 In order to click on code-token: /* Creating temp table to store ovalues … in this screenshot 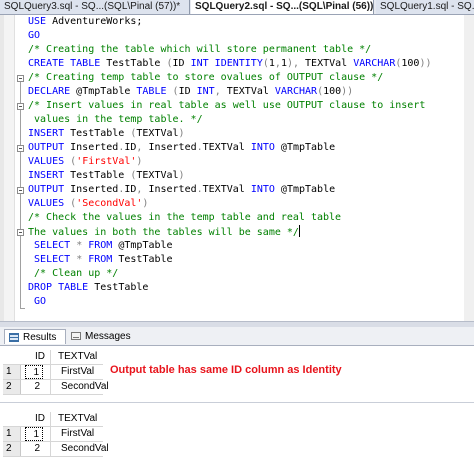, I will do `click(206, 77)`.